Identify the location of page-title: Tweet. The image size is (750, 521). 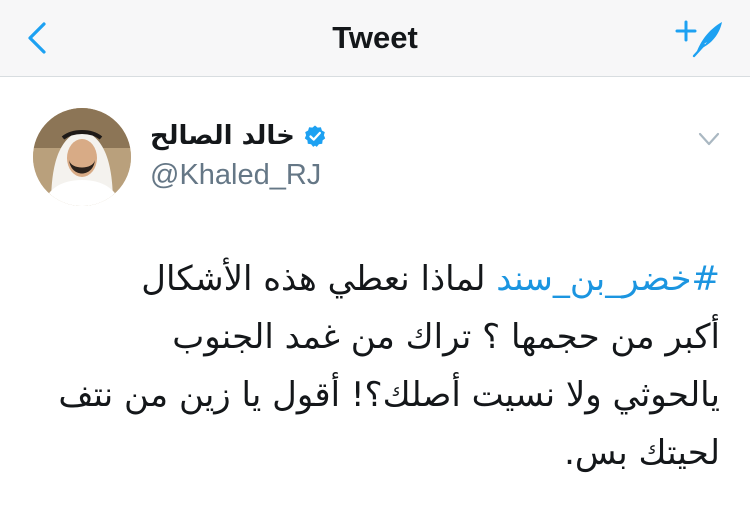
(375, 37).